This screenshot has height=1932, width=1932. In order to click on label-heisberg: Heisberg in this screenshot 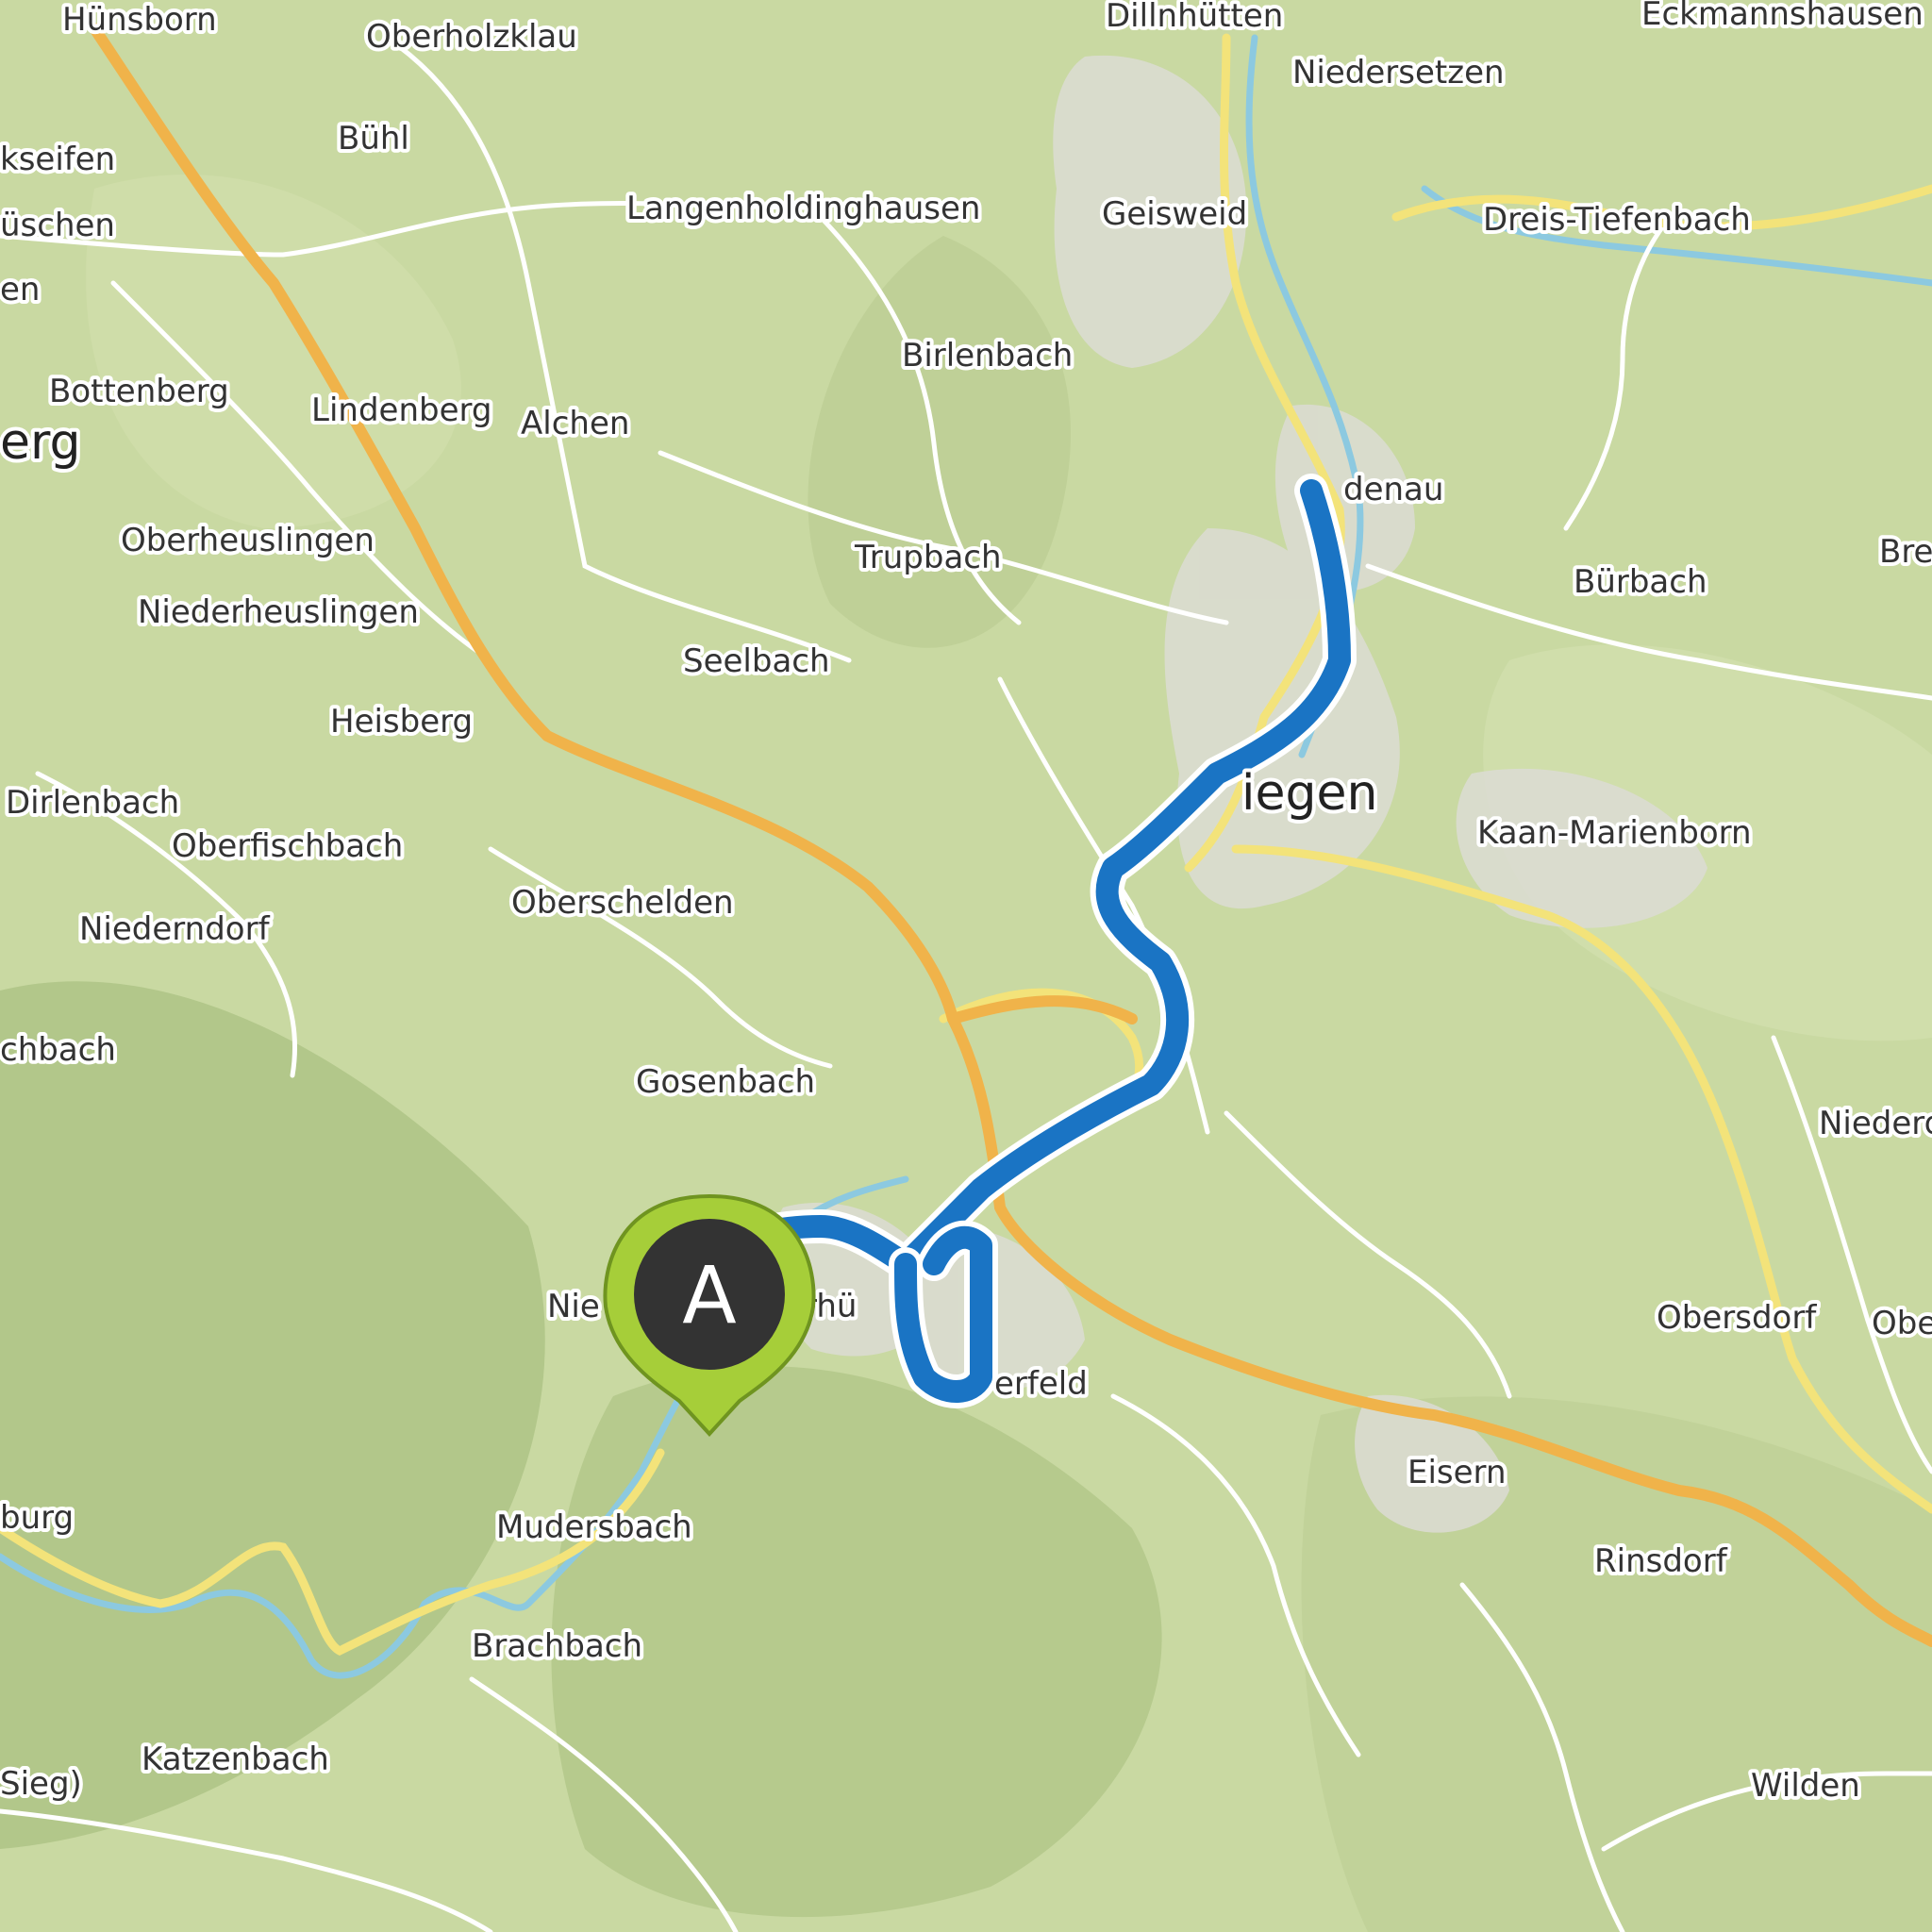, I will do `click(402, 722)`.